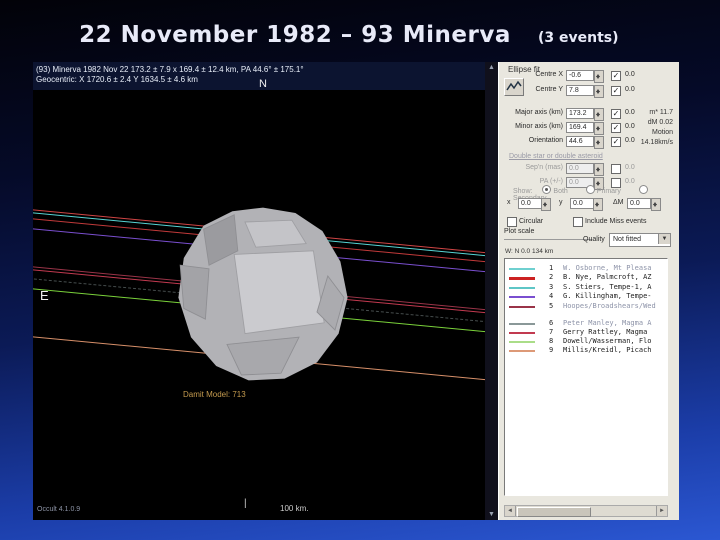 Image resolution: width=720 pixels, height=540 pixels. What do you see at coordinates (599, 128) in the screenshot?
I see `minor-axis-spinner` at bounding box center [599, 128].